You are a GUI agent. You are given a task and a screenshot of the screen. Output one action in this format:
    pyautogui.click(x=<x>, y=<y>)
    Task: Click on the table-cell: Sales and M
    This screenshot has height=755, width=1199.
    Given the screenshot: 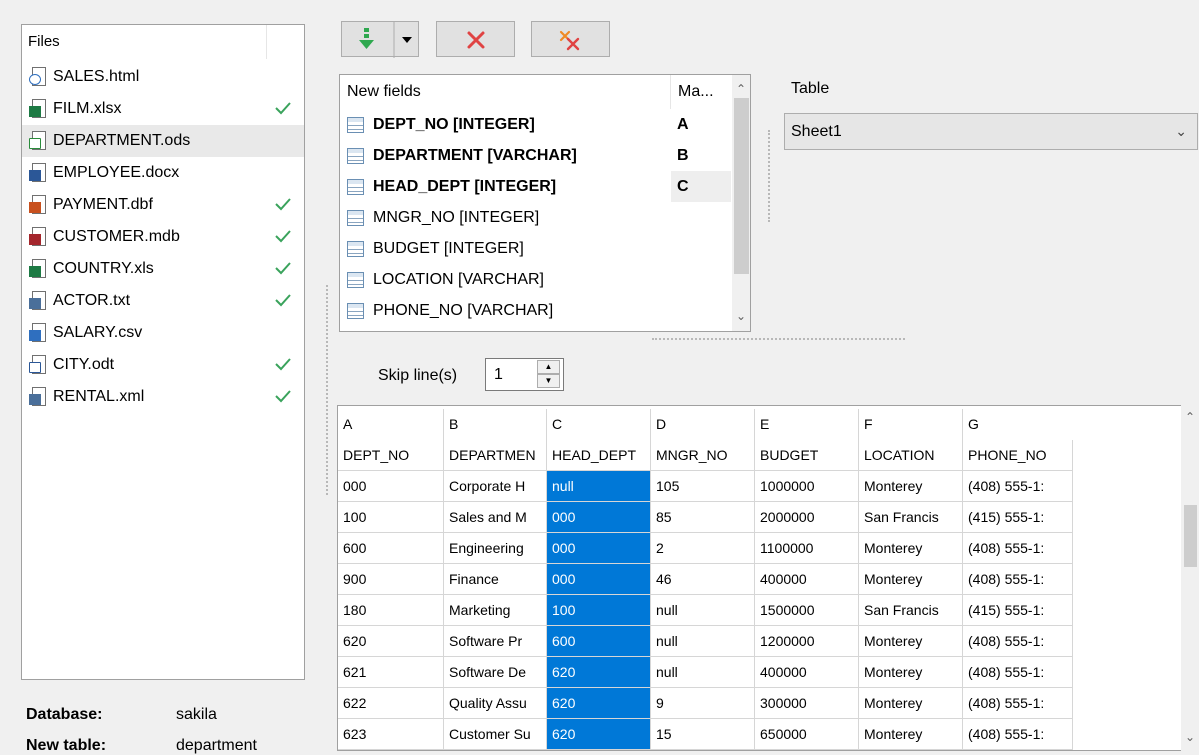 What is the action you would take?
    pyautogui.click(x=495, y=517)
    